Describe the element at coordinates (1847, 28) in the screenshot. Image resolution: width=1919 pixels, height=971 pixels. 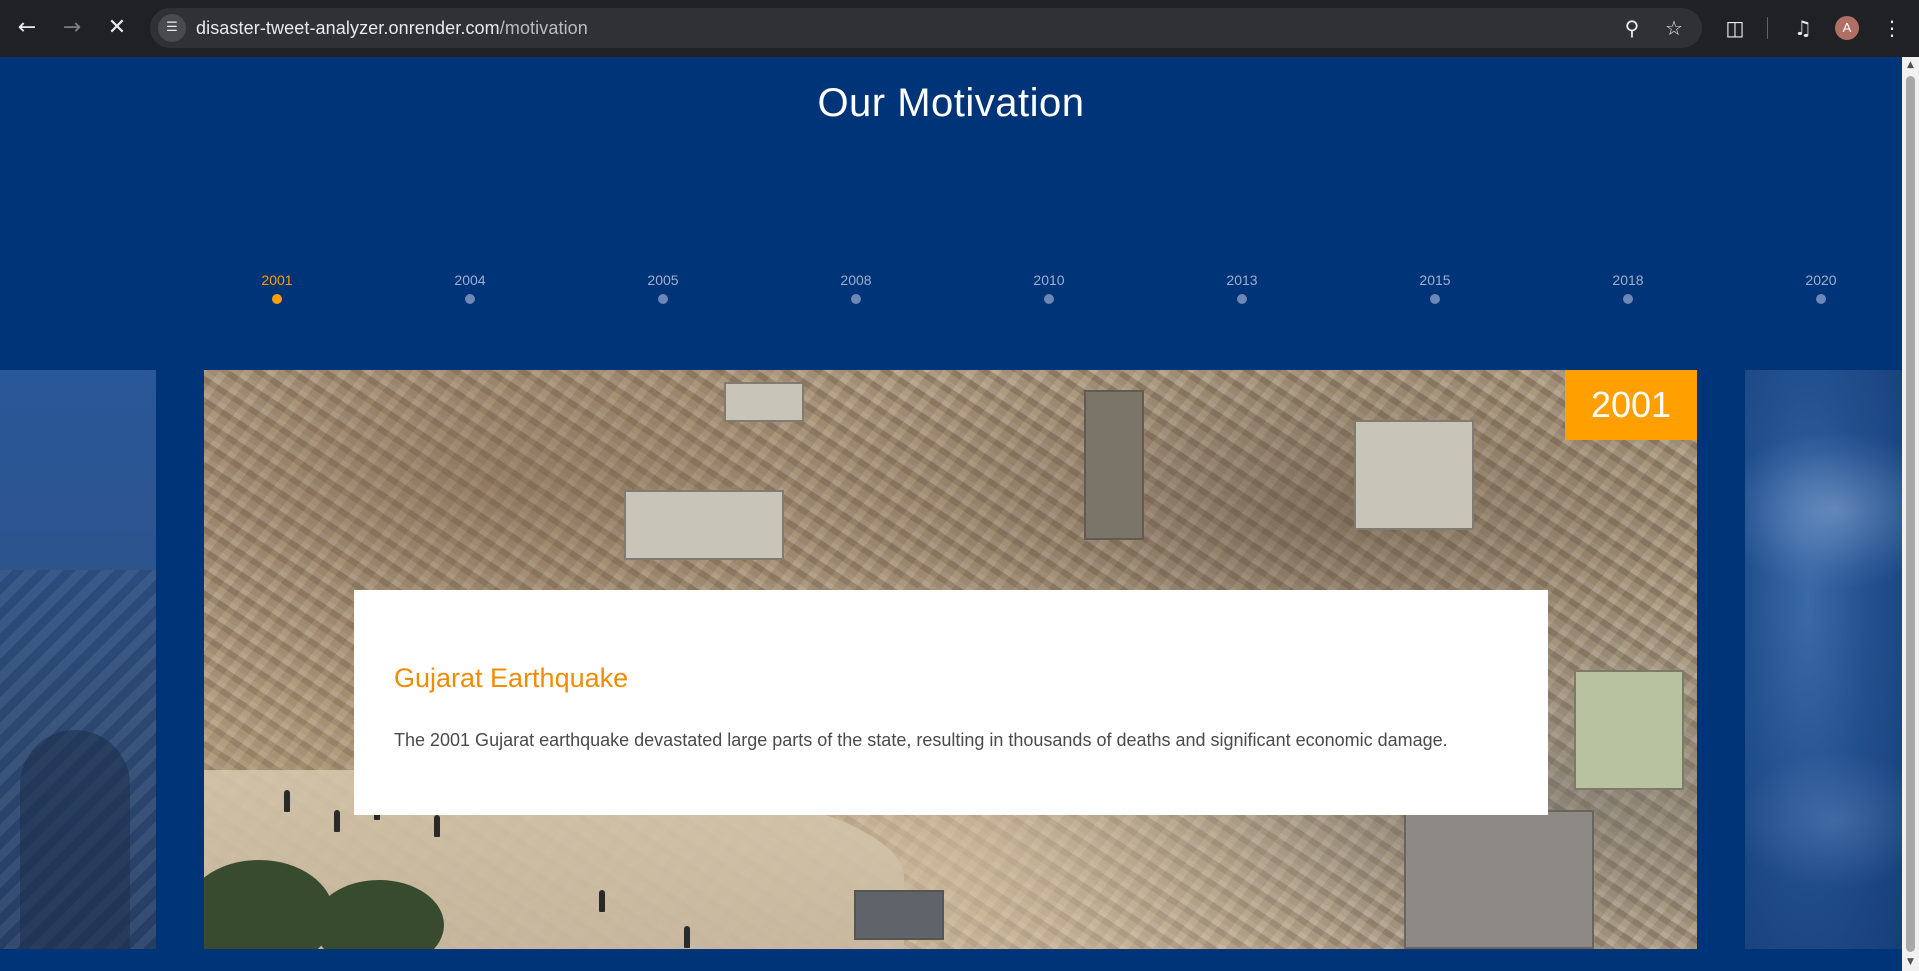
I see `avatar: A` at that location.